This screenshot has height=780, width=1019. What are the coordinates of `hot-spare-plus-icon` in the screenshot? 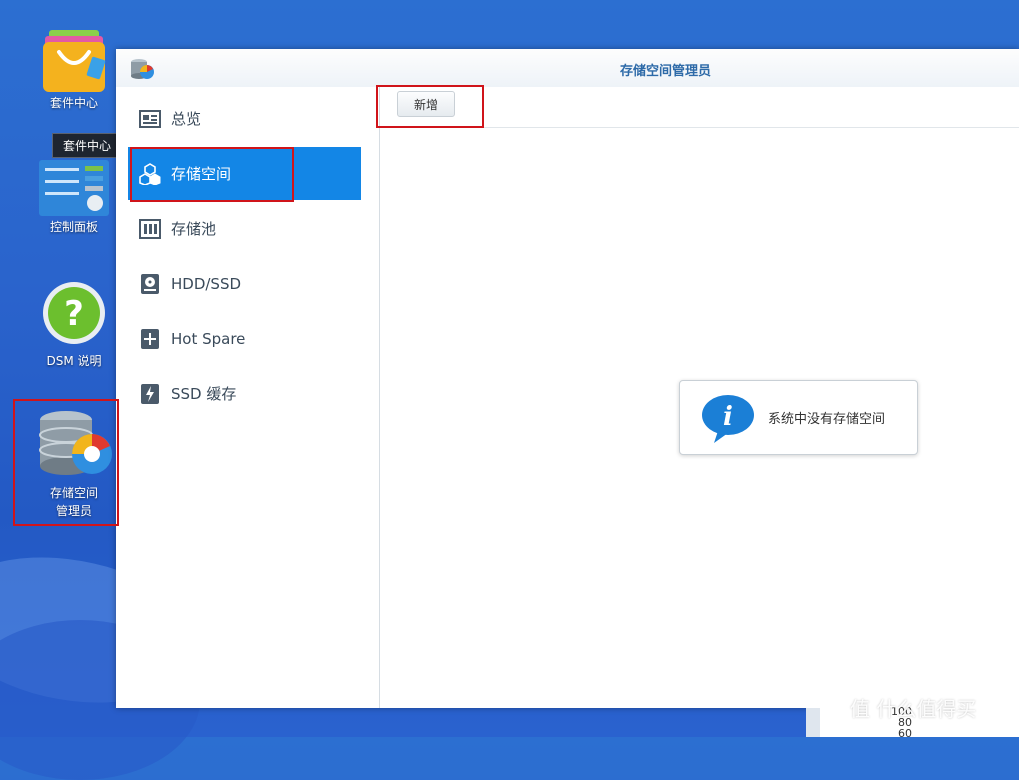 It's located at (150, 338).